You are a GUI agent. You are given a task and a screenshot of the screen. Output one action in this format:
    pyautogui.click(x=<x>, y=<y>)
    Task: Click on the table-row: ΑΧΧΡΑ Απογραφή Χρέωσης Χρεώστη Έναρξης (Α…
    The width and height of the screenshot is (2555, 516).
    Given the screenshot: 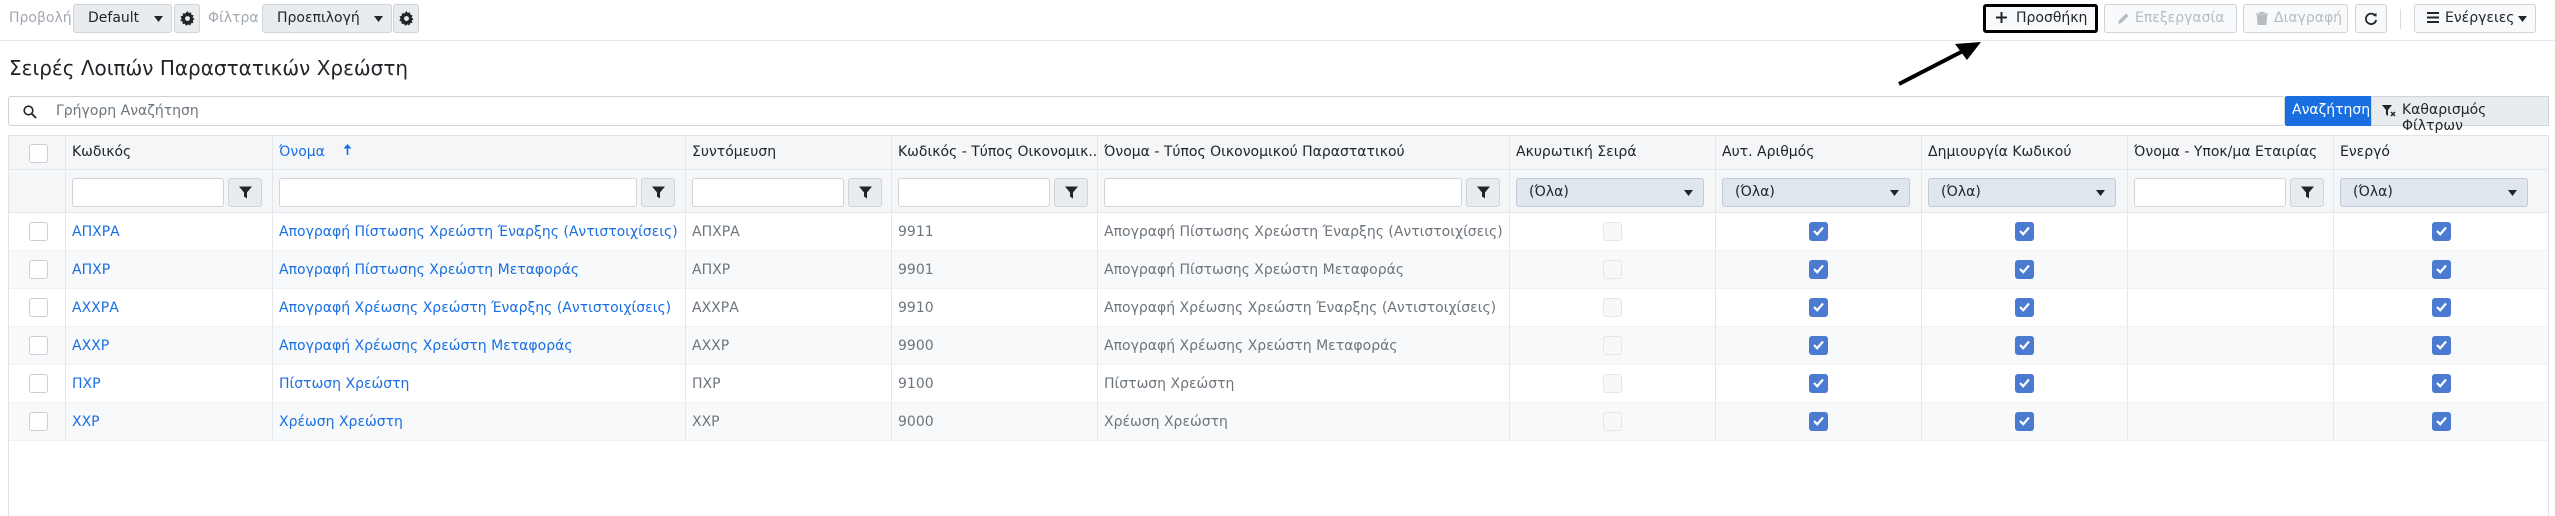 What is the action you would take?
    pyautogui.click(x=1278, y=308)
    